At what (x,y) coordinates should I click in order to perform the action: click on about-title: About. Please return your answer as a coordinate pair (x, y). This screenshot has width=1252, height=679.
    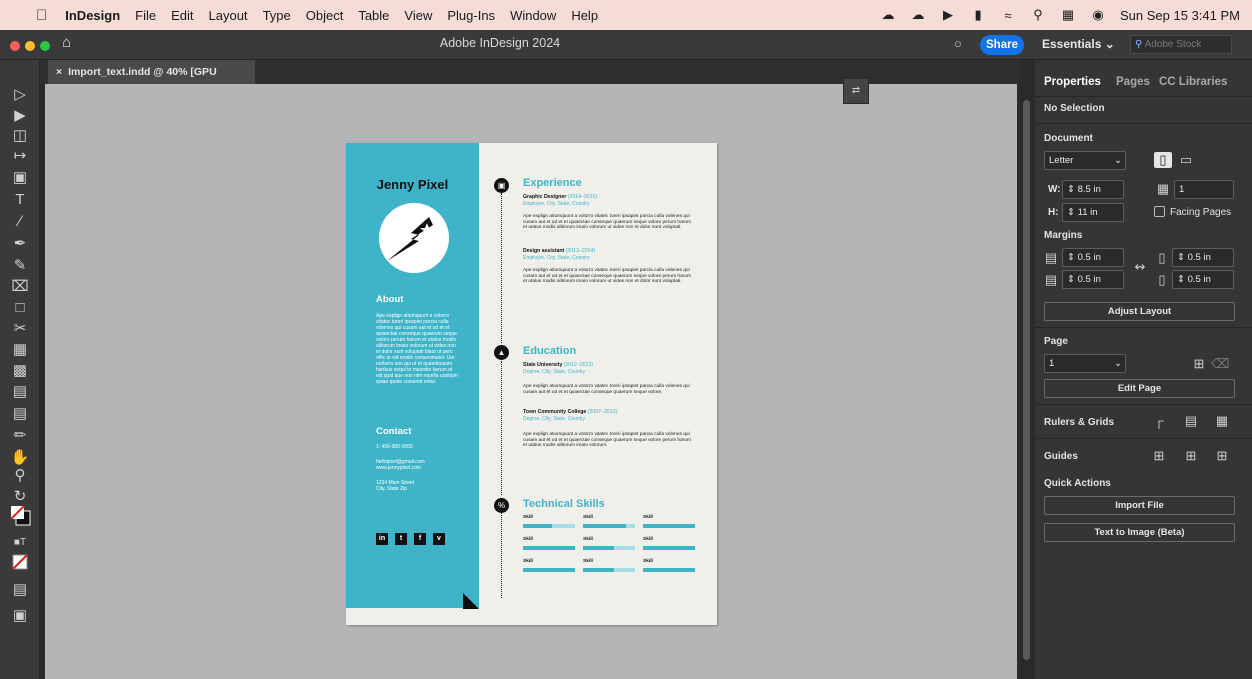
    Looking at the image, I should click on (390, 299).